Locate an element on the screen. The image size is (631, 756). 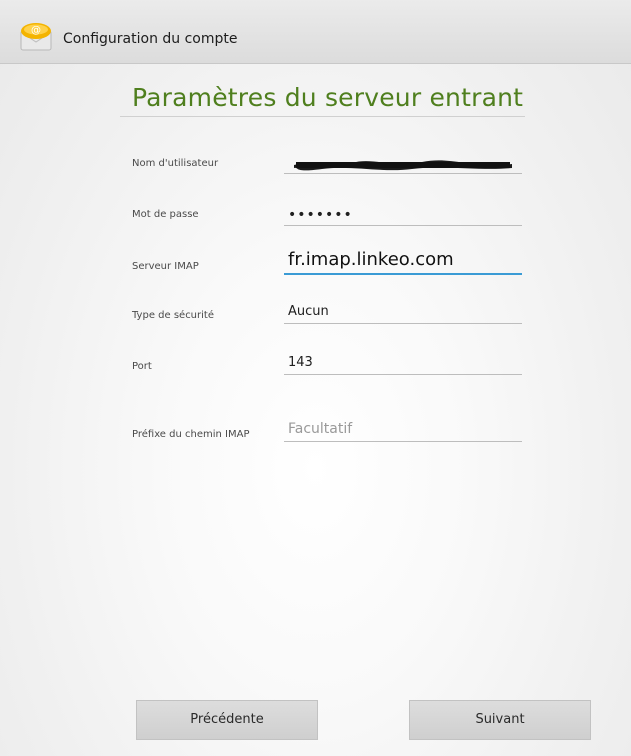
action-bar-title: Configuration du compte is located at coordinates (150, 39).